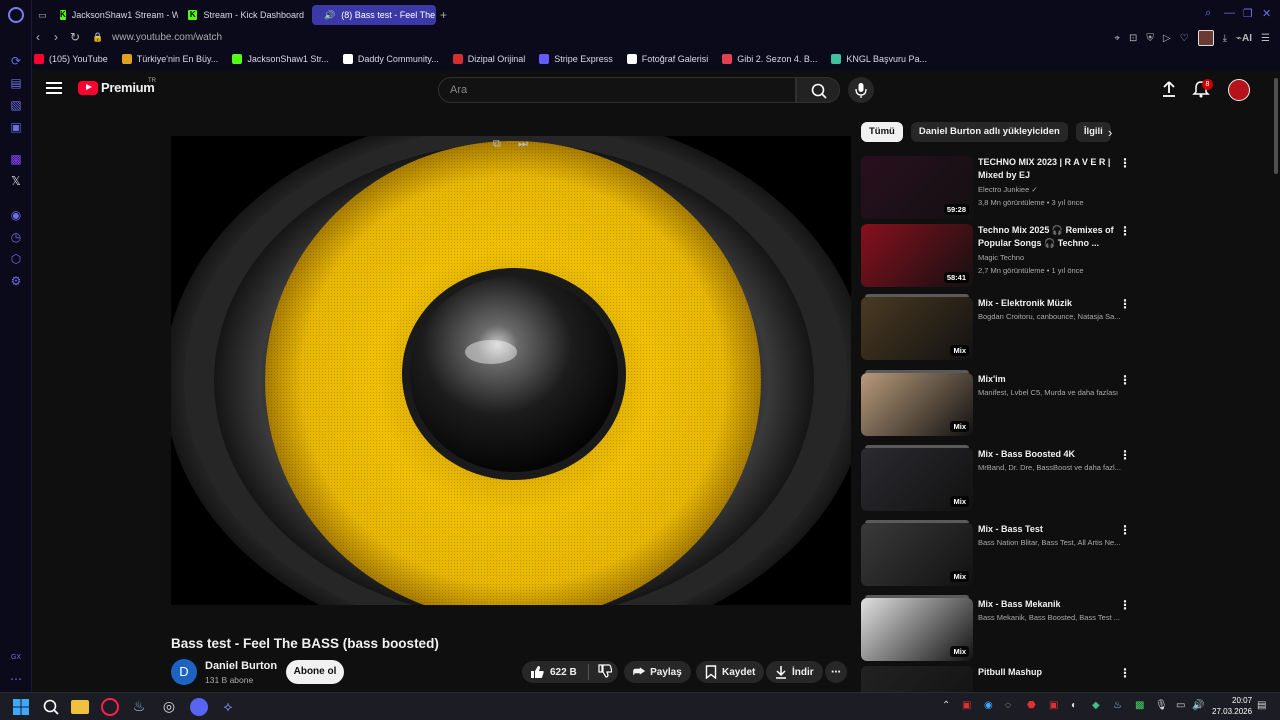 The height and width of the screenshot is (720, 1280). What do you see at coordinates (1244, 38) in the screenshot?
I see `ai-button: ⌁AI` at bounding box center [1244, 38].